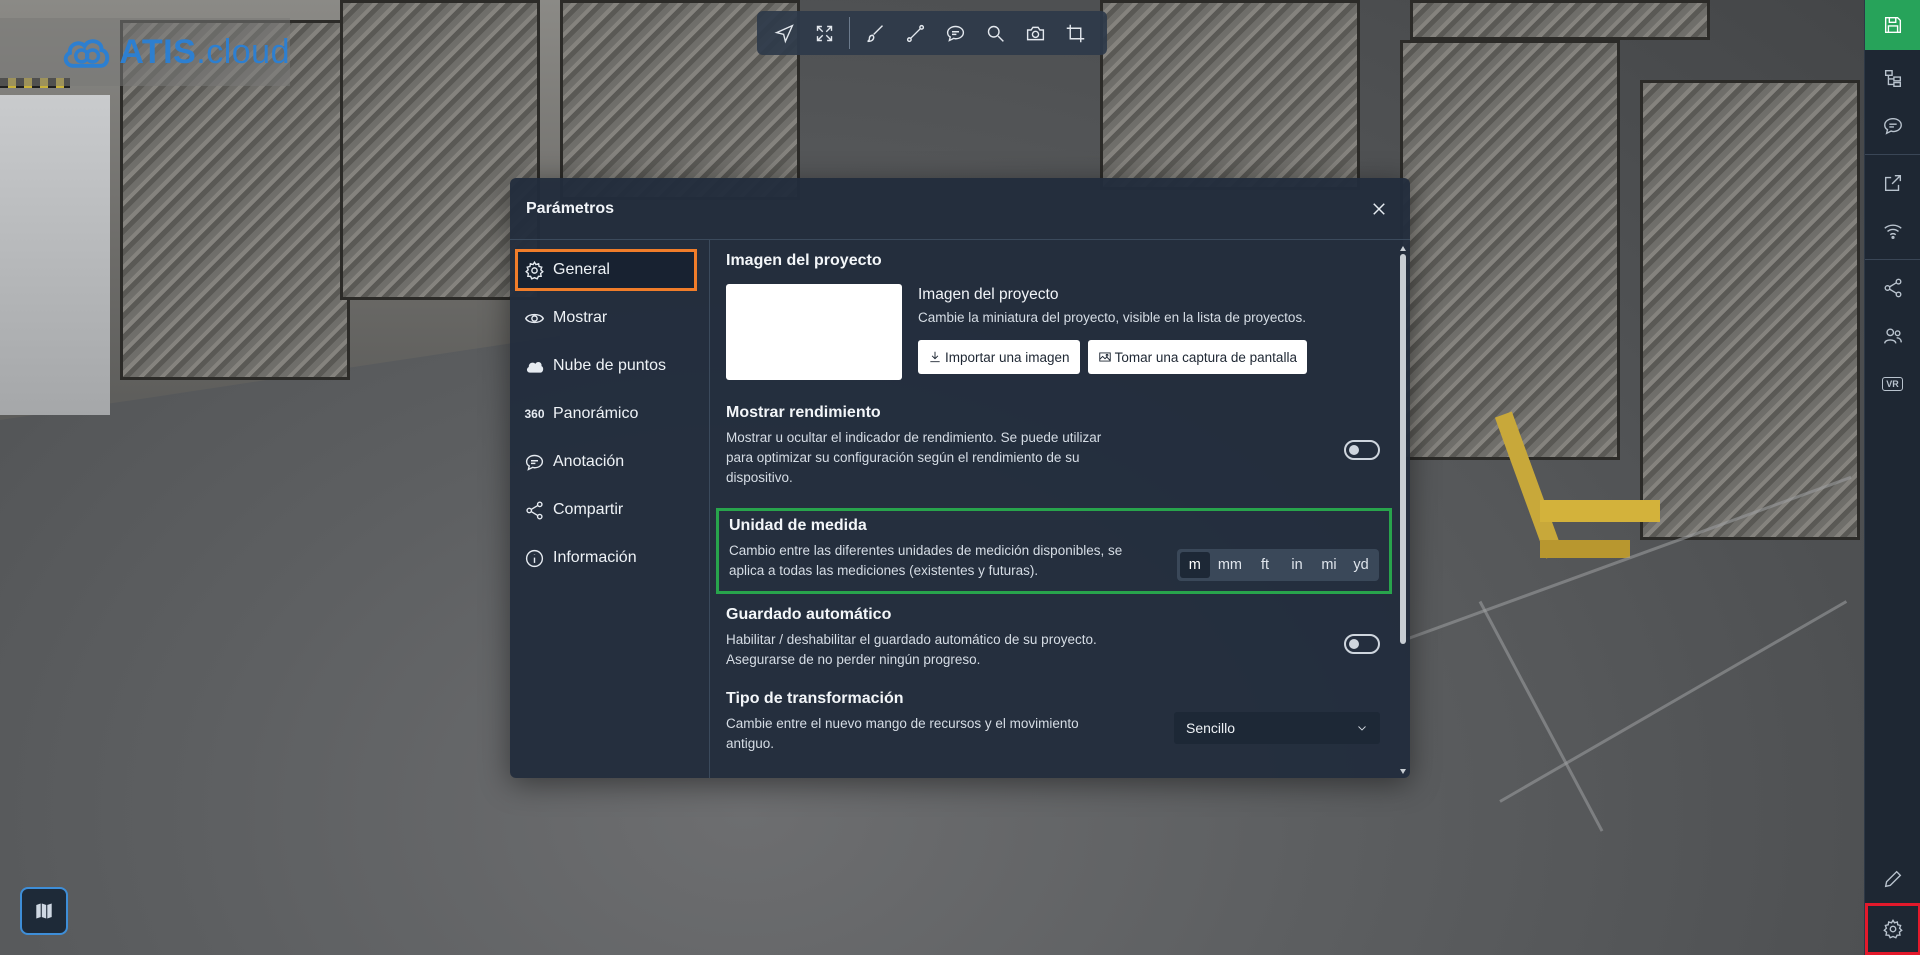 Image resolution: width=1920 pixels, height=955 pixels. Describe the element at coordinates (145, 52) in the screenshot. I see `atis-logo: ATIS.cloud` at that location.